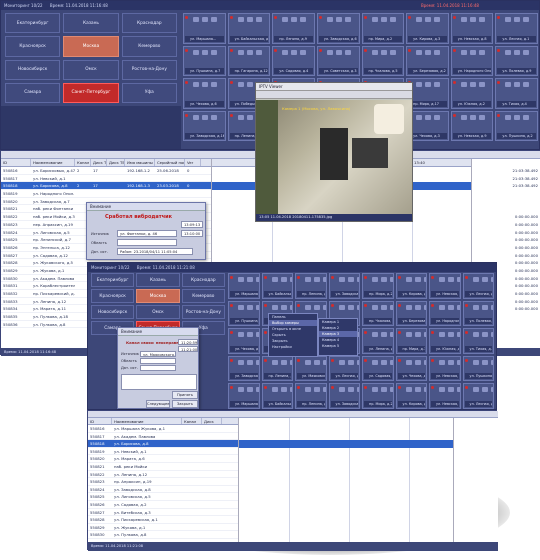 The image size is (540, 560). Describe the element at coordinates (158, 354) in the screenshot. I see `bottom-source-field: ул. Маяковского, д.6` at that location.